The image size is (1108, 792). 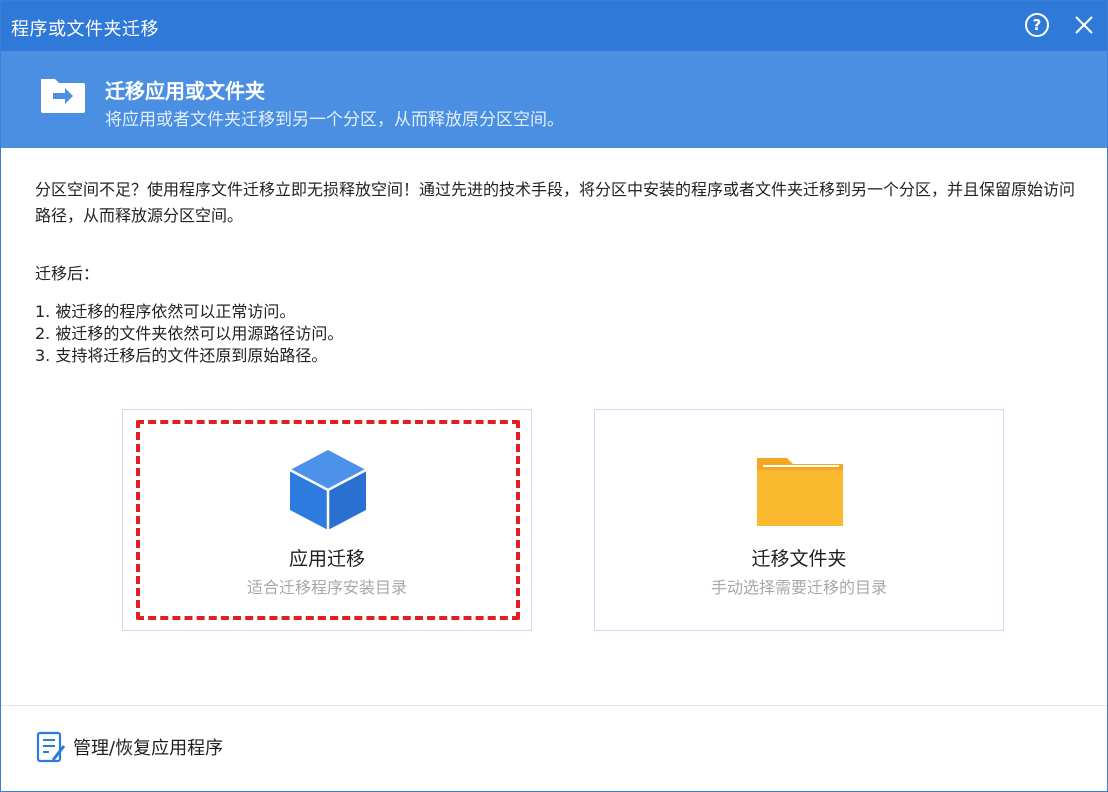 What do you see at coordinates (800, 492) in the screenshot?
I see `folder-icon` at bounding box center [800, 492].